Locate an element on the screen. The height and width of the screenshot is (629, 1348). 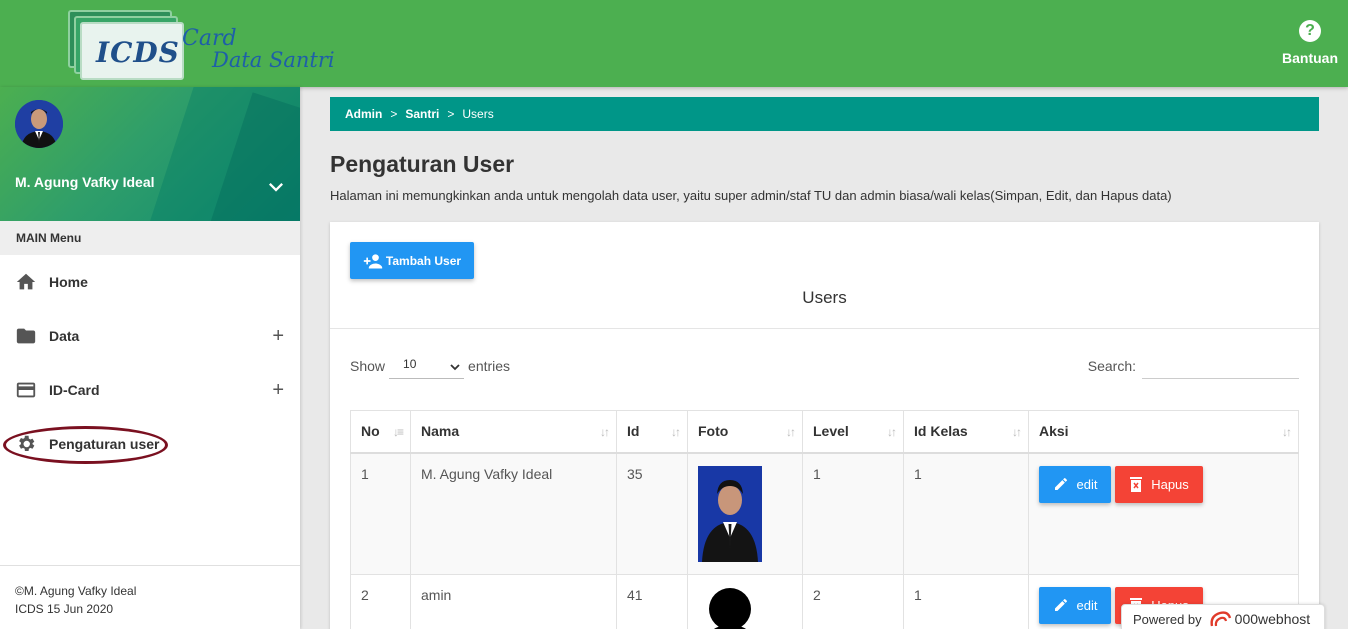
column-header-aksi: Aksi ↓↑ is located at coordinates (1163, 432).